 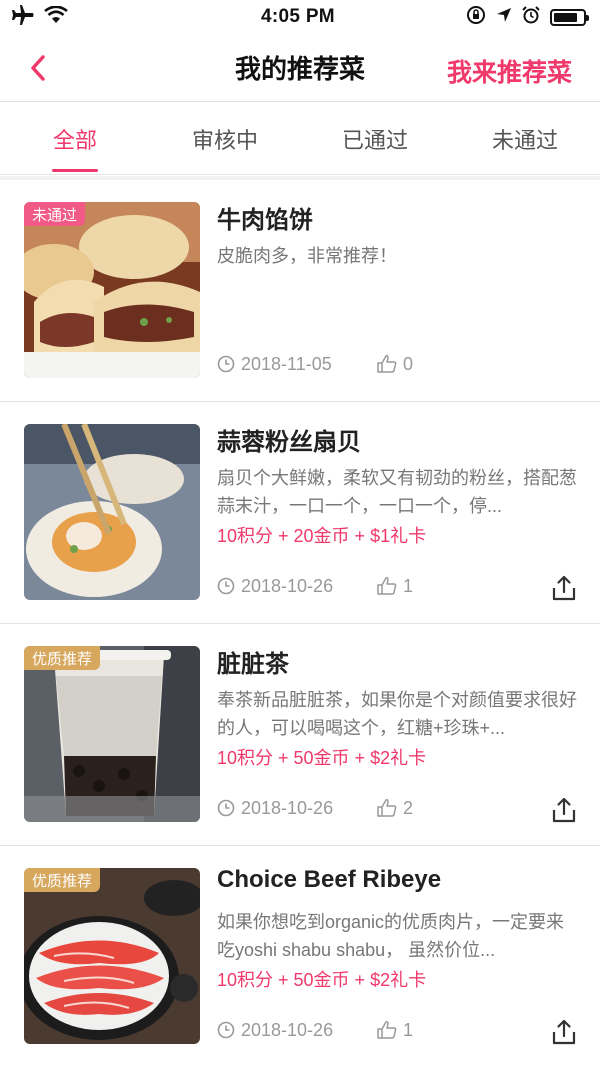 What do you see at coordinates (525, 138) in the screenshot?
I see `tab-rejected: 未通过` at bounding box center [525, 138].